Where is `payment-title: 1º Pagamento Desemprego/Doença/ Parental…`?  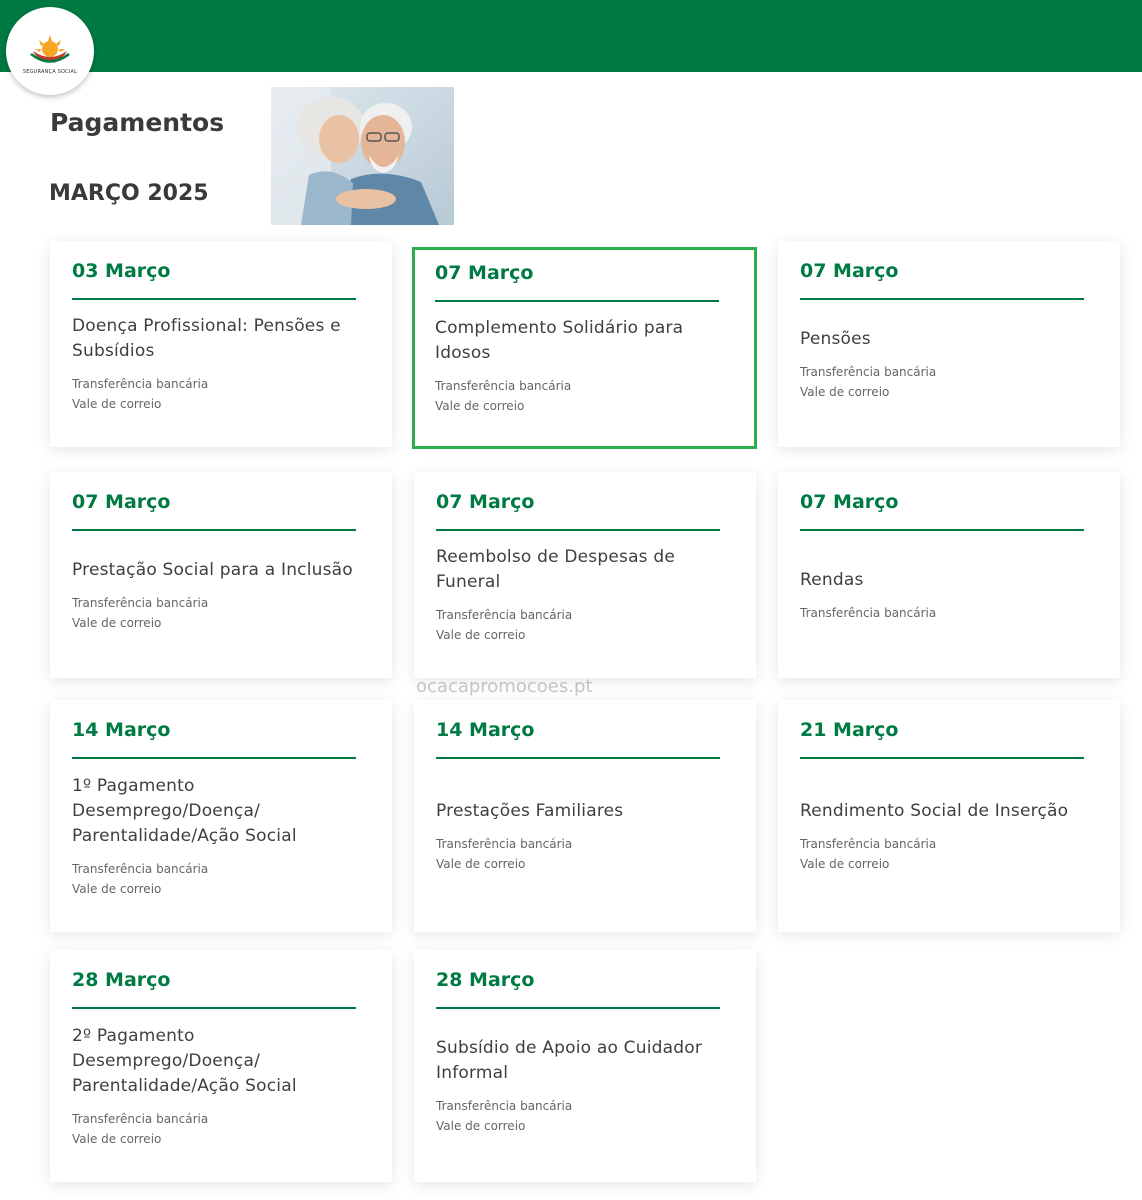
payment-title: 1º Pagamento Desemprego/Doença/ Parental… is located at coordinates (184, 810).